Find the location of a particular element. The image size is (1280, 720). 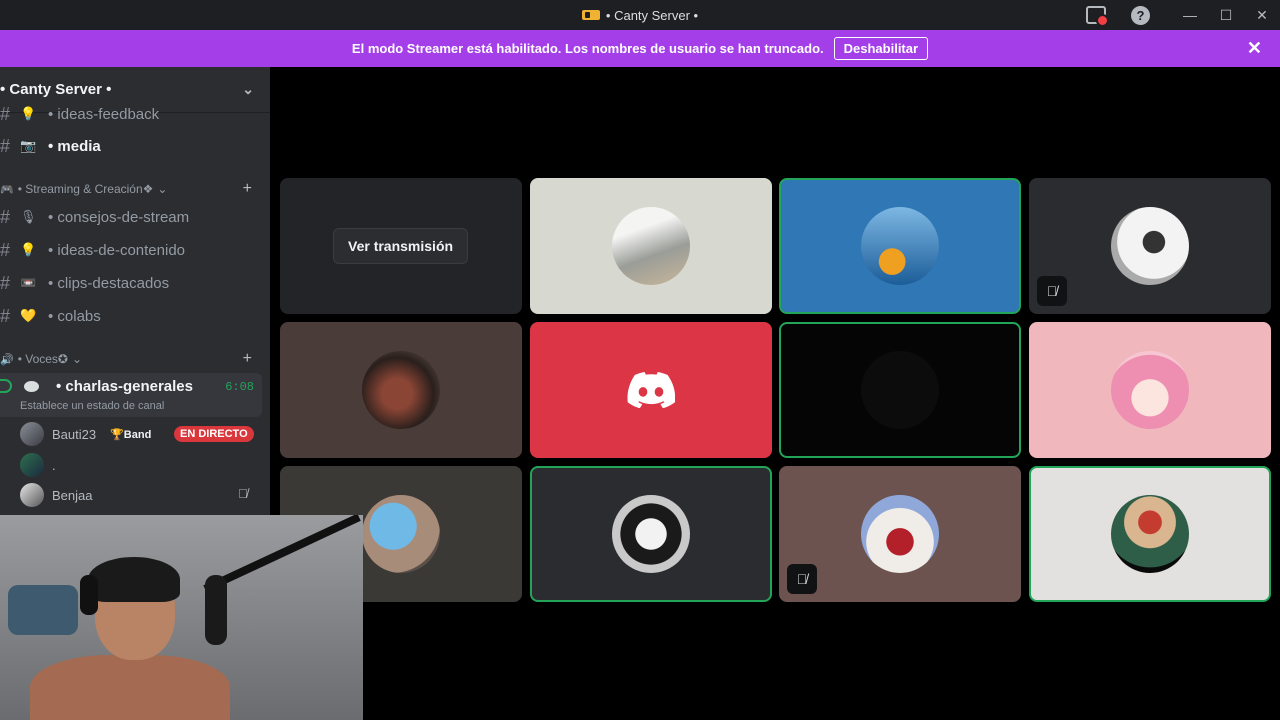

channel-emoji: 📼 is located at coordinates (28, 282).